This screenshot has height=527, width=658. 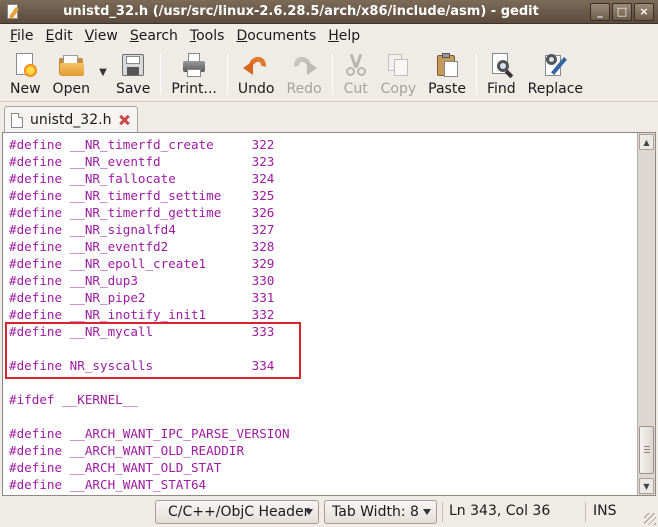 What do you see at coordinates (555, 65) in the screenshot?
I see `find-replace-icon` at bounding box center [555, 65].